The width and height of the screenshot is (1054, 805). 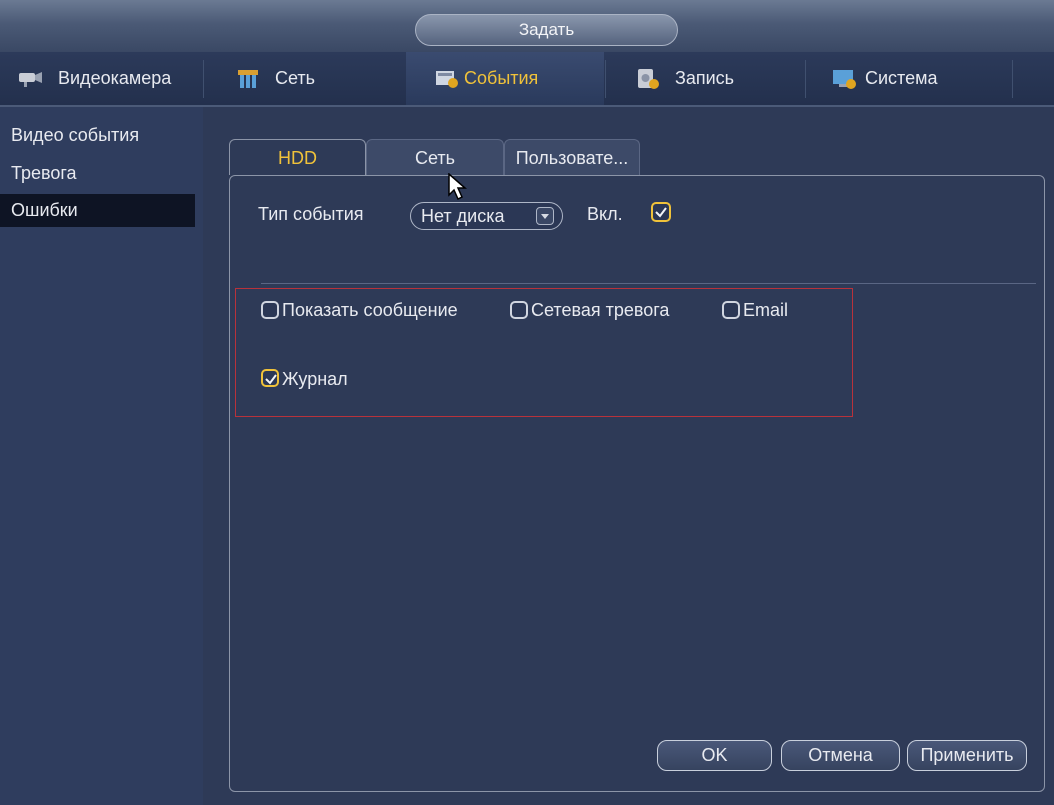 I want to click on chevron-down-icon, so click(x=545, y=216).